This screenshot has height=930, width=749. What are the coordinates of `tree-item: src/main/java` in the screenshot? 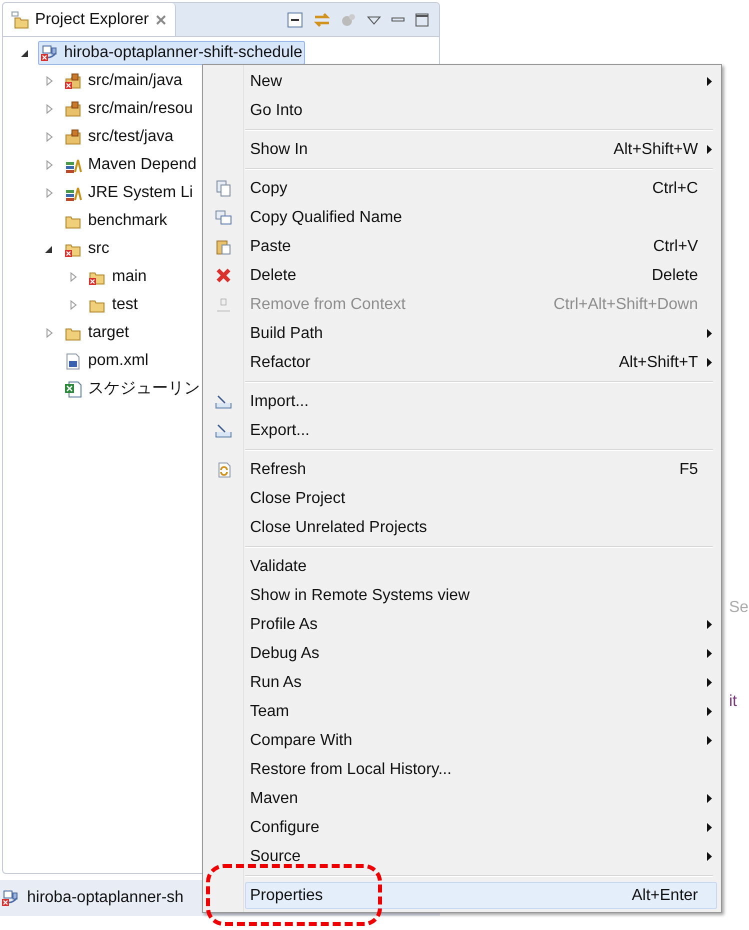 It's located at (124, 81).